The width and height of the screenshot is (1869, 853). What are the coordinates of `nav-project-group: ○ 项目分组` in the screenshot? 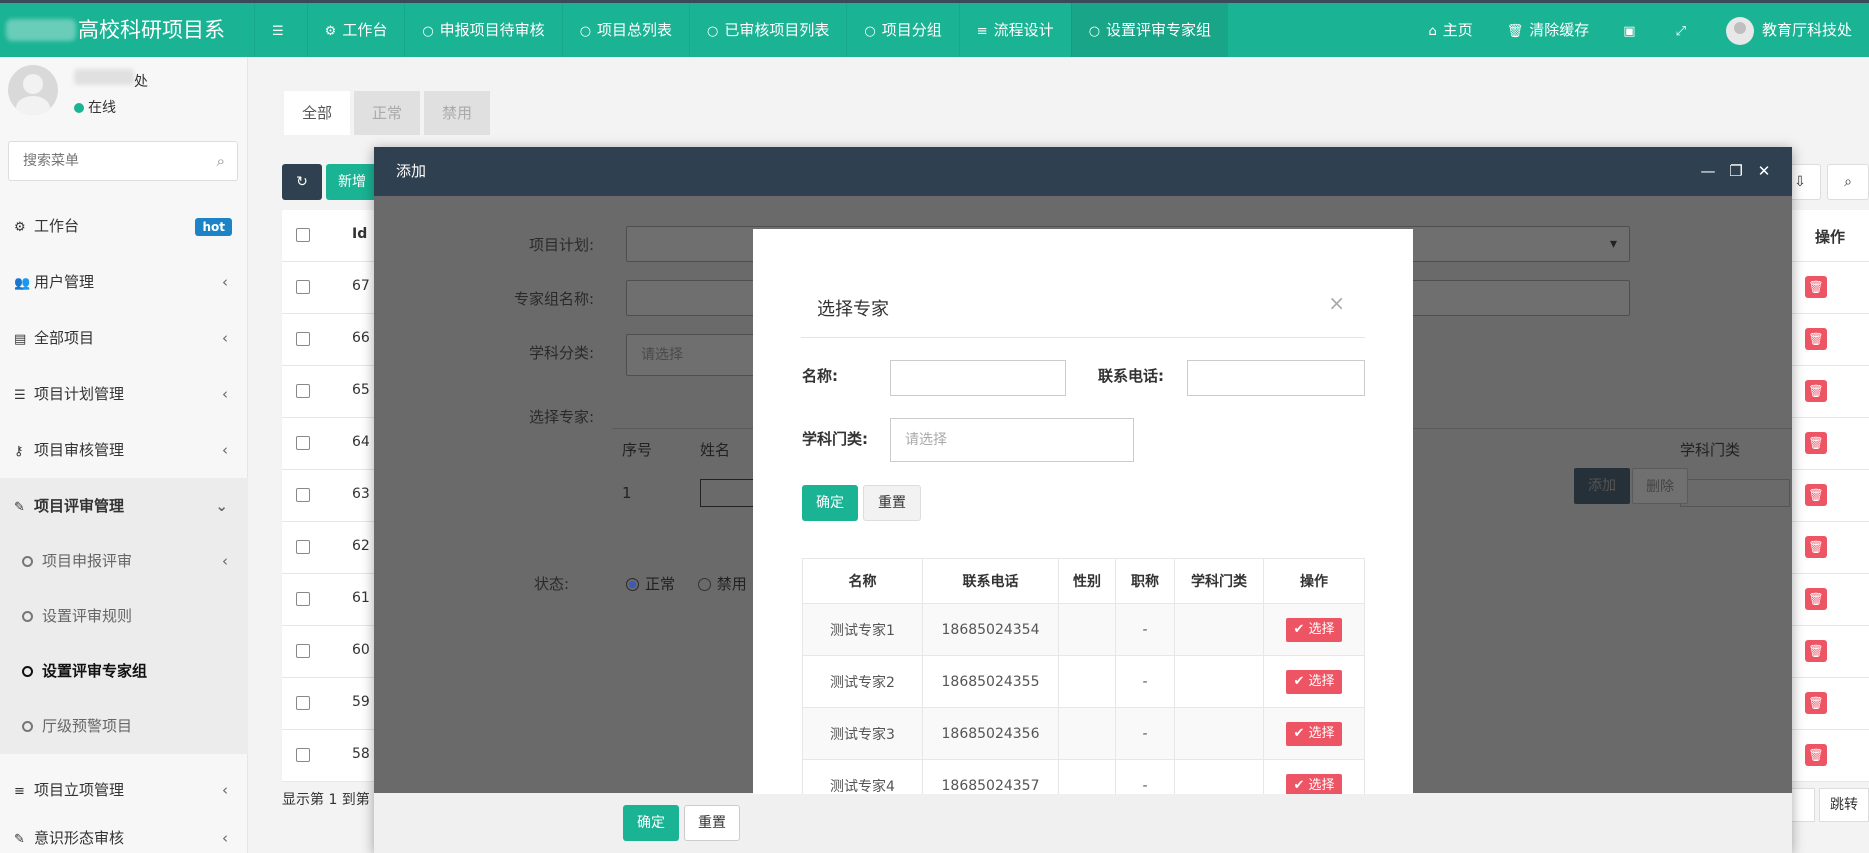 It's located at (902, 30).